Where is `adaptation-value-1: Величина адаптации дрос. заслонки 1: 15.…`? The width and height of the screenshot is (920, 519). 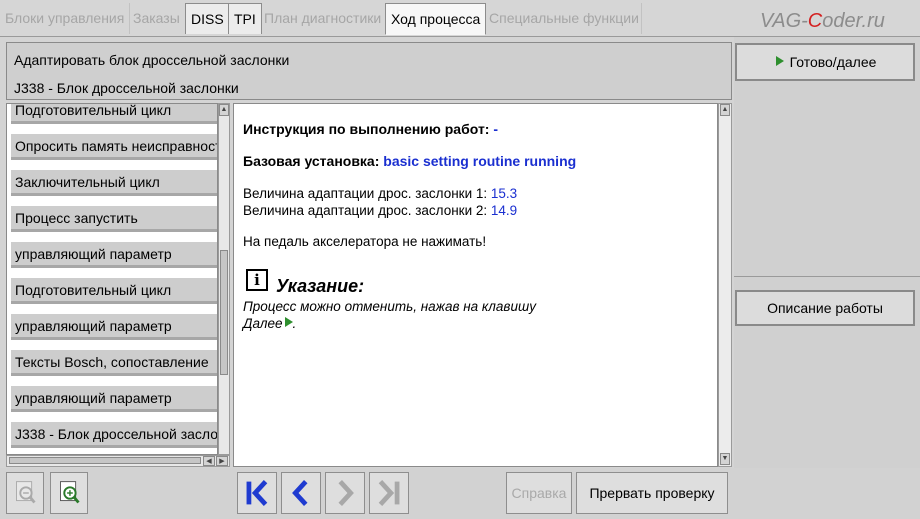 adaptation-value-1: Величина адаптации дрос. заслонки 1: 15.… is located at coordinates (380, 193).